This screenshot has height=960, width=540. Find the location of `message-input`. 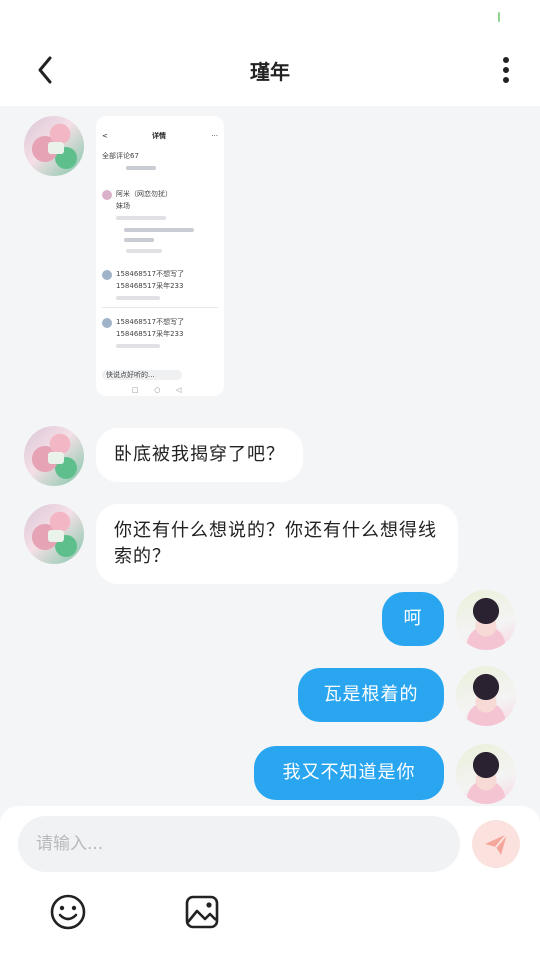

message-input is located at coordinates (239, 844).